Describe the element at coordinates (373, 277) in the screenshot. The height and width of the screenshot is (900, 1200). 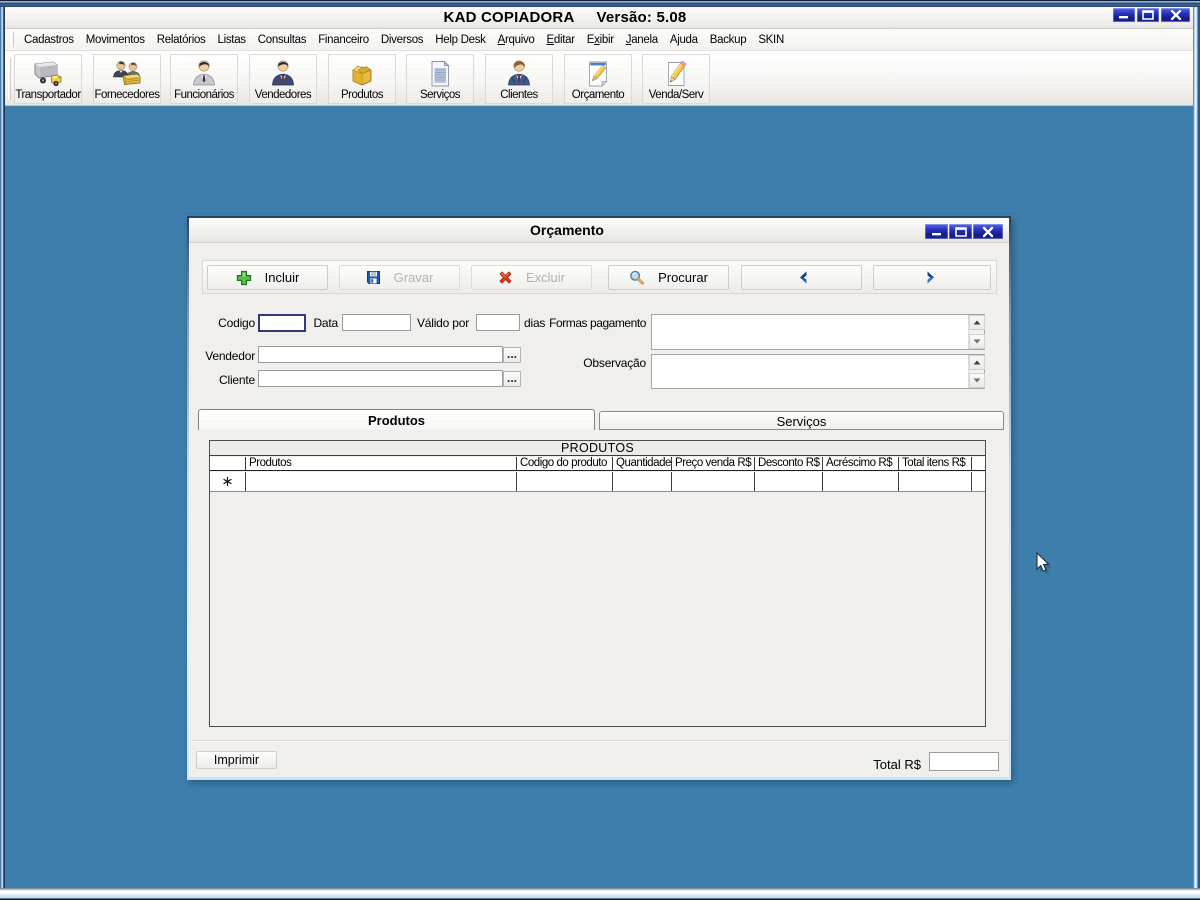
I see `save-icon` at that location.